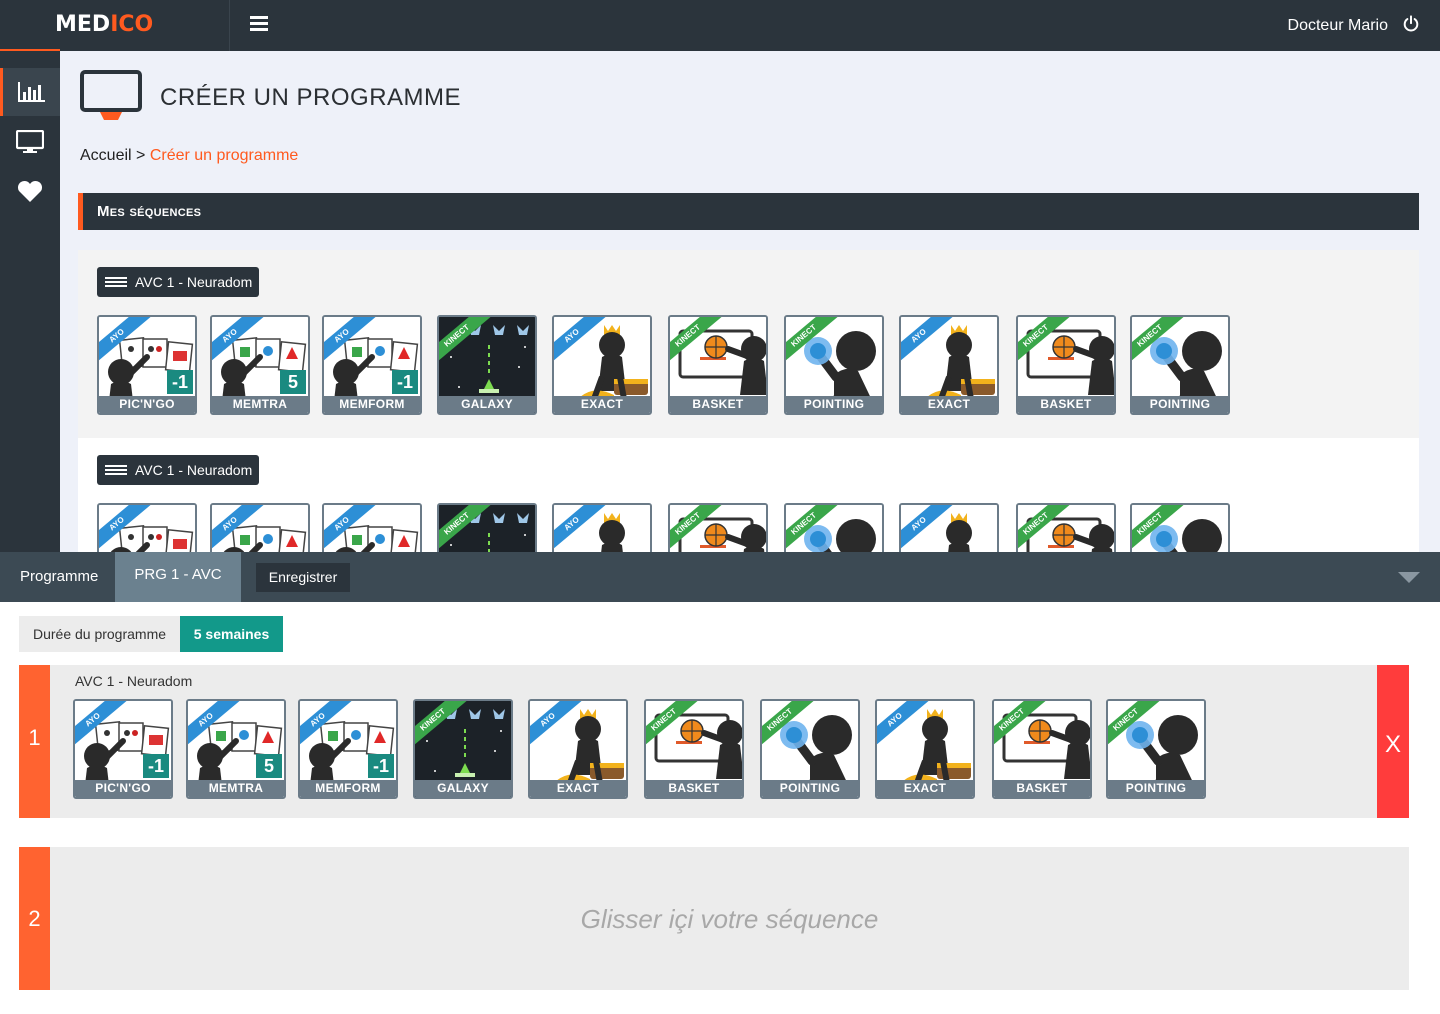 The width and height of the screenshot is (1440, 1014). Describe the element at coordinates (311, 97) in the screenshot. I see `page-title: CRÉER UN PROGRAMME` at that location.